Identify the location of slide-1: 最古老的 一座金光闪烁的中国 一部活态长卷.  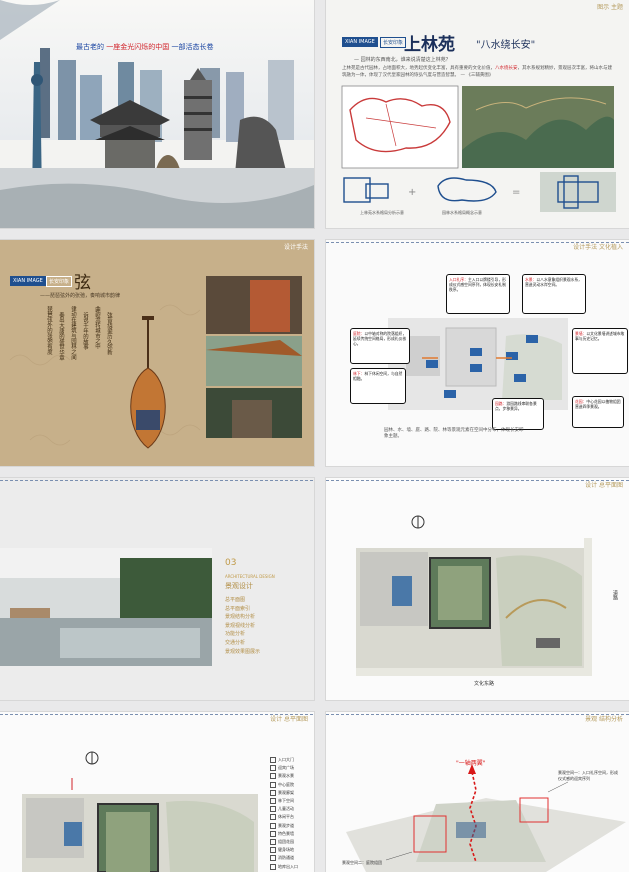
(157, 114).